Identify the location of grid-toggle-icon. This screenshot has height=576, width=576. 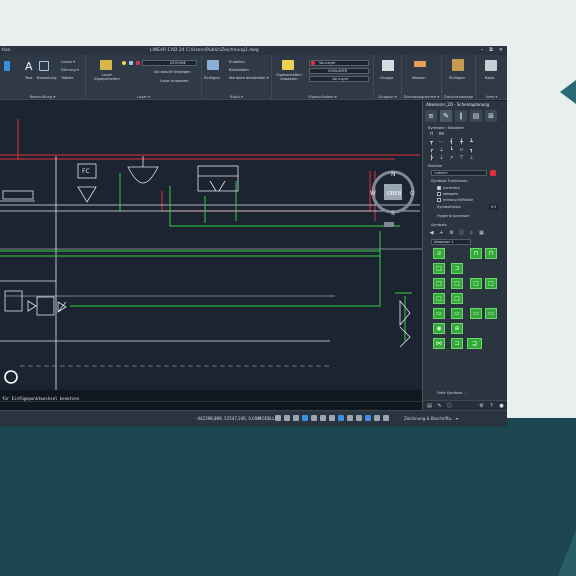
(278, 418).